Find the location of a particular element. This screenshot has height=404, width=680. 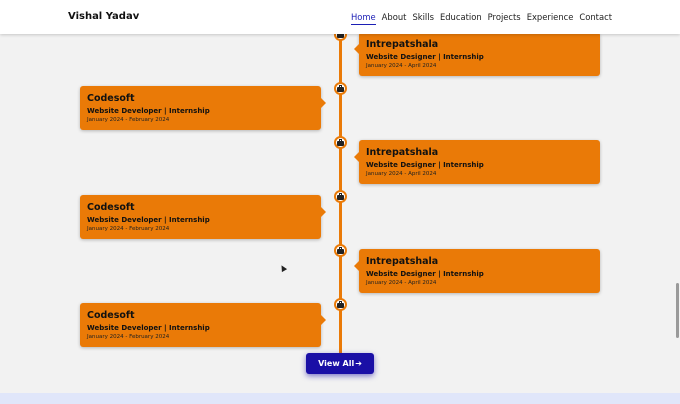

nav-link-experience: Experience is located at coordinates (550, 18).